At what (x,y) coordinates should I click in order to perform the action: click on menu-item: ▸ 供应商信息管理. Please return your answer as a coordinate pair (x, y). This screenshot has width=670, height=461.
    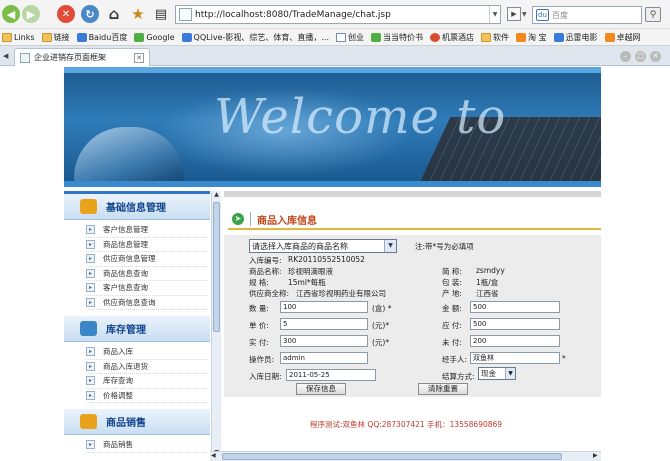
    Looking at the image, I should click on (146, 259).